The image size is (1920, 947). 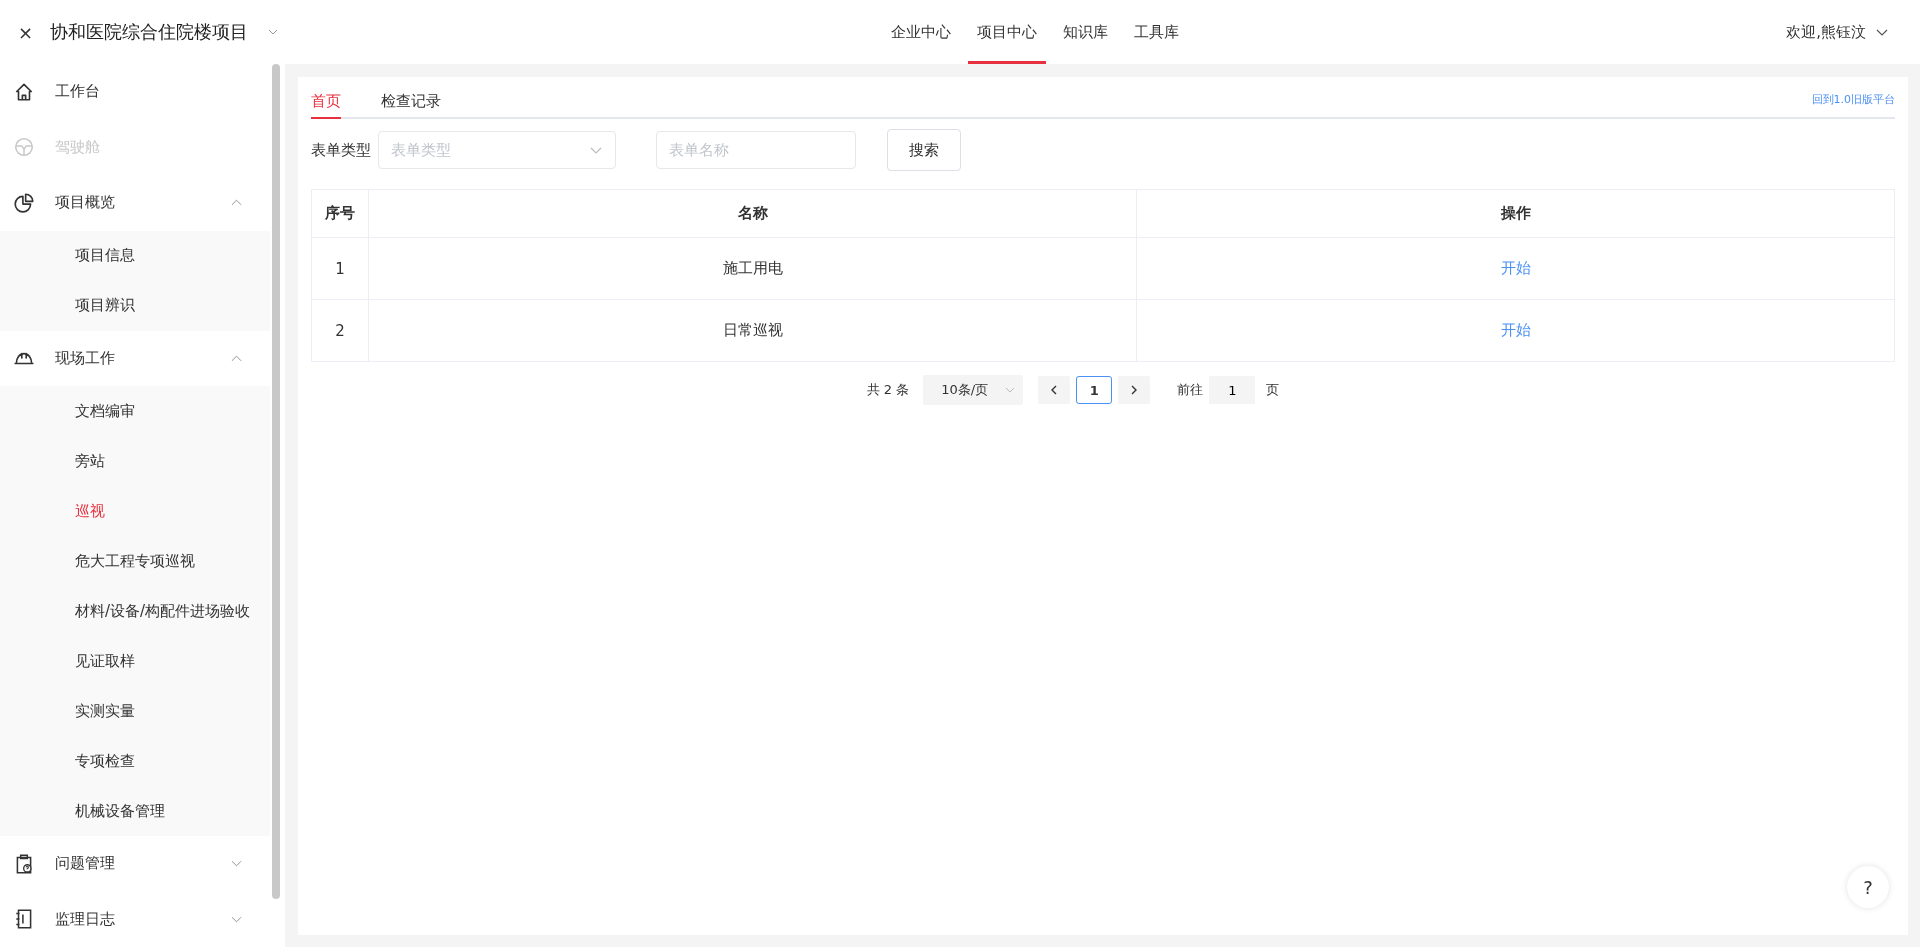 I want to click on sidebar-item: 项目概览, so click(x=135, y=203).